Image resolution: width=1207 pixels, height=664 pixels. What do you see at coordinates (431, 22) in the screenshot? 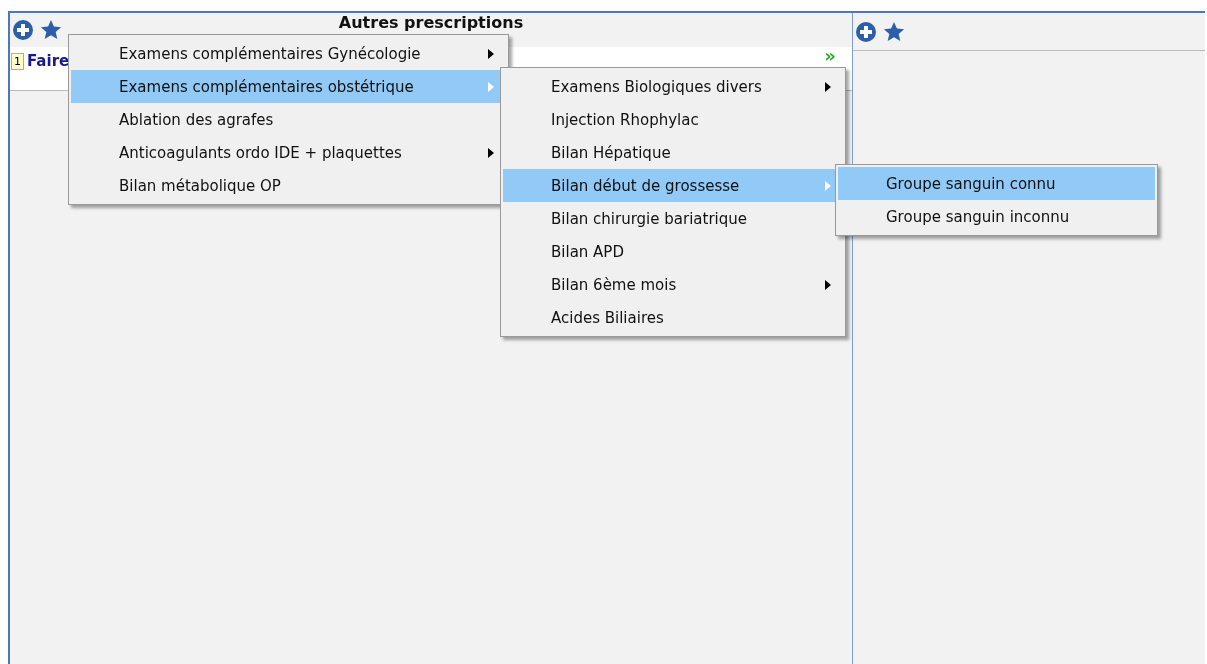
I see `panel-title: Autres prescriptions` at bounding box center [431, 22].